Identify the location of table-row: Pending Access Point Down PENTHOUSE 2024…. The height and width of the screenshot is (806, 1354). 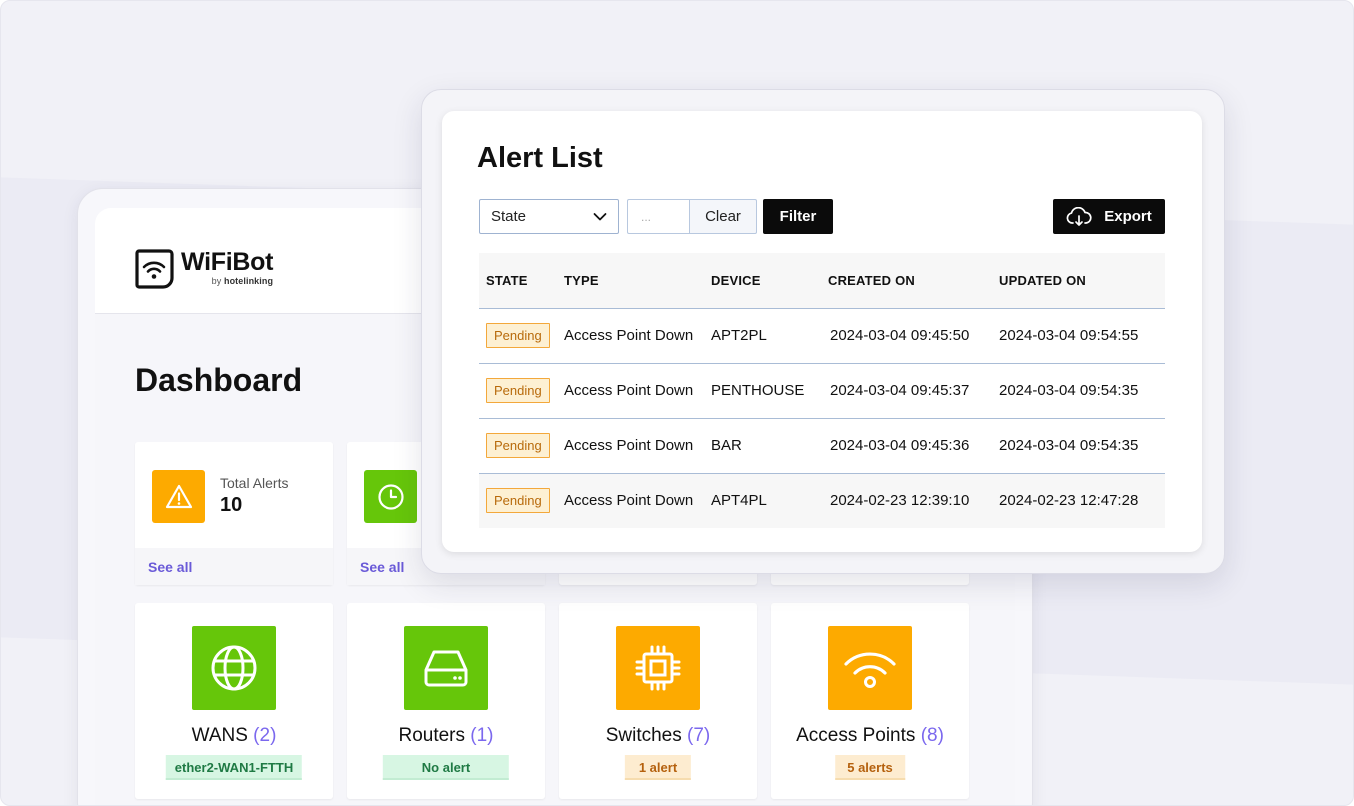
(822, 391).